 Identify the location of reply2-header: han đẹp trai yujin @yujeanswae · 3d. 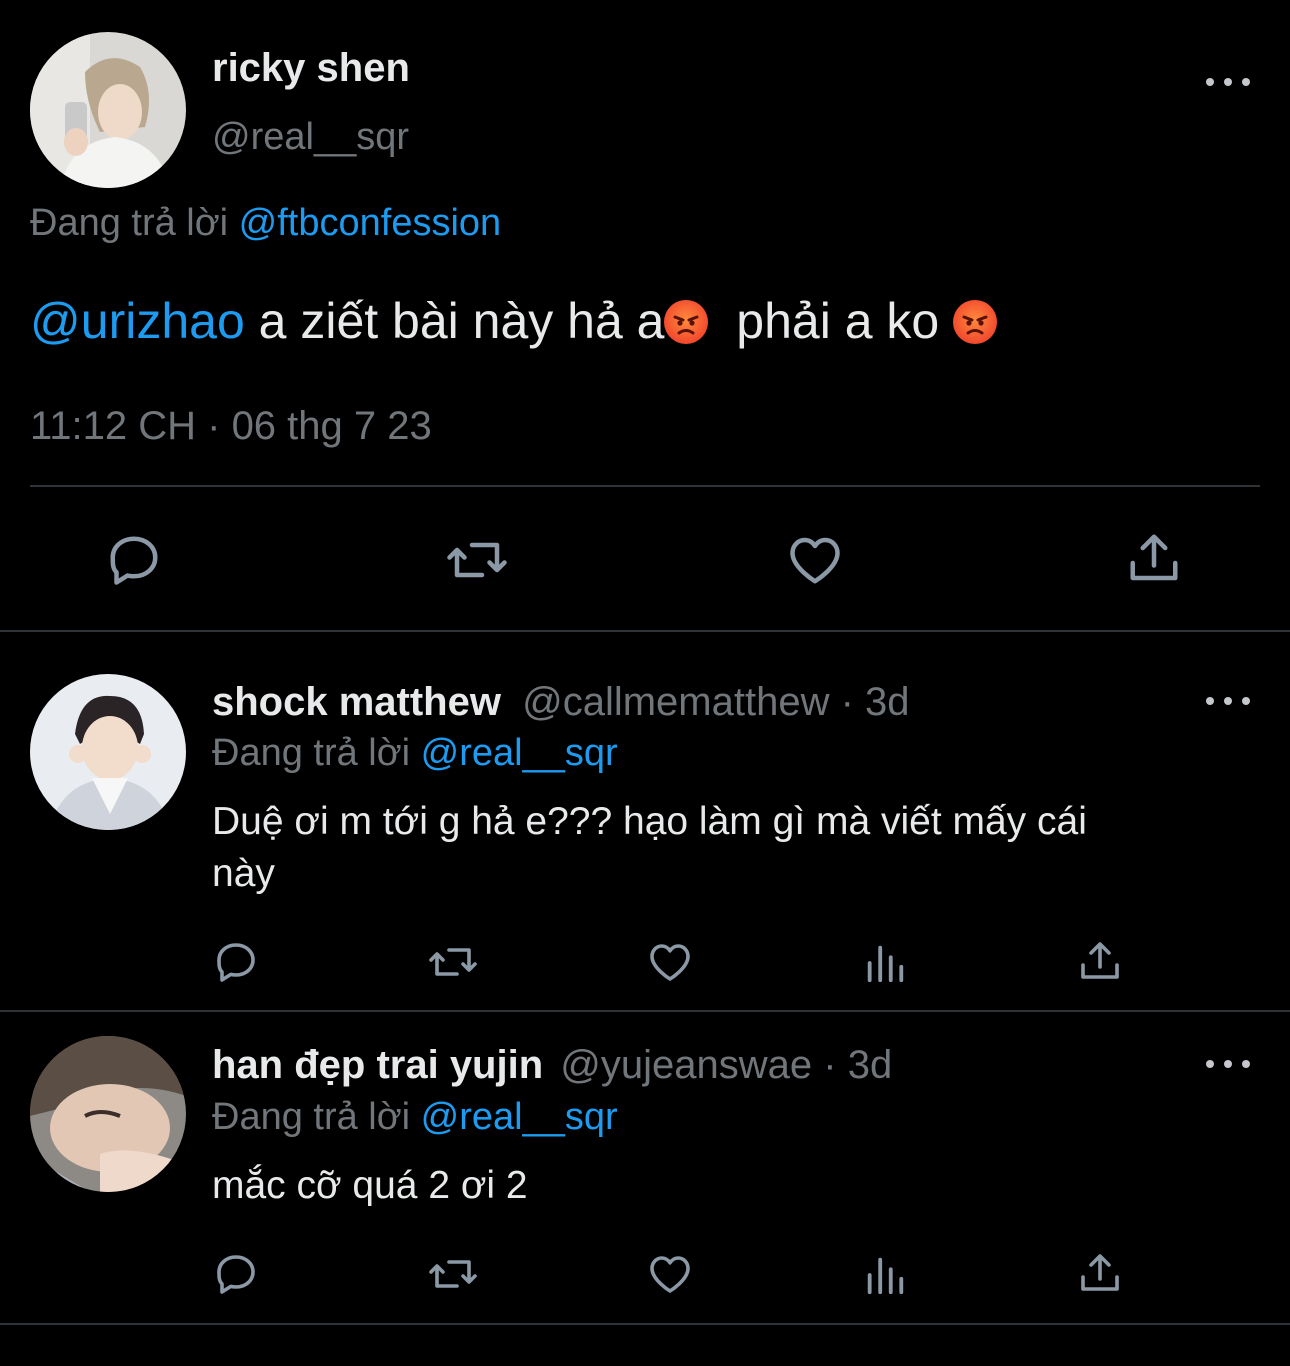
(552, 1065).